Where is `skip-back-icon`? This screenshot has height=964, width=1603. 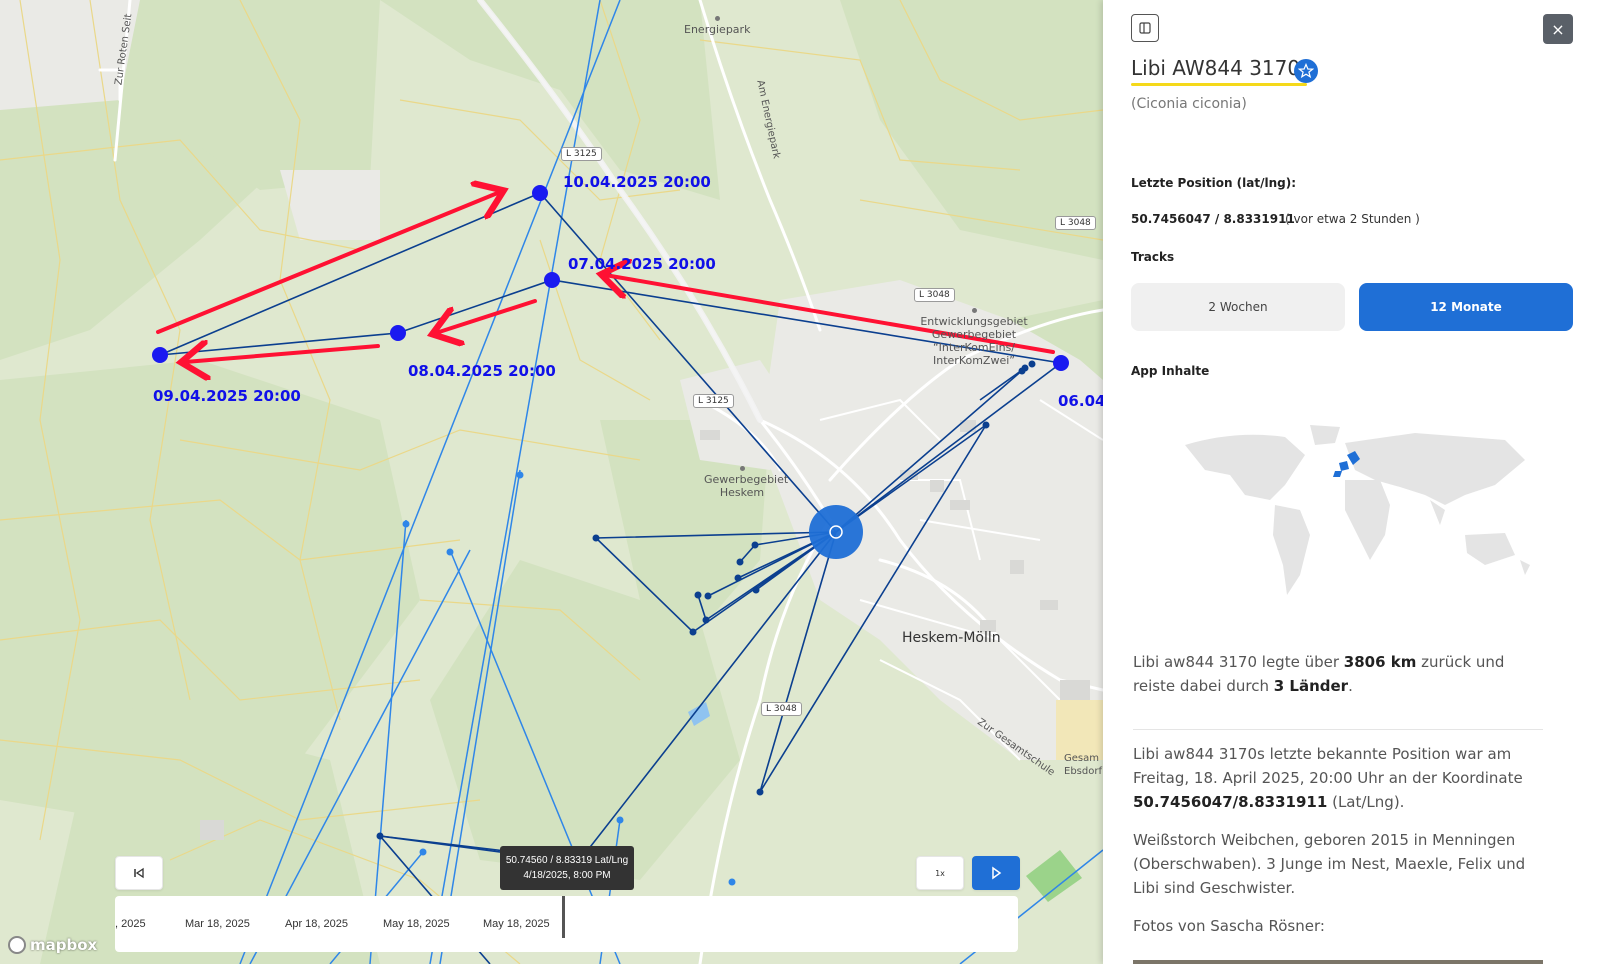 skip-back-icon is located at coordinates (139, 873).